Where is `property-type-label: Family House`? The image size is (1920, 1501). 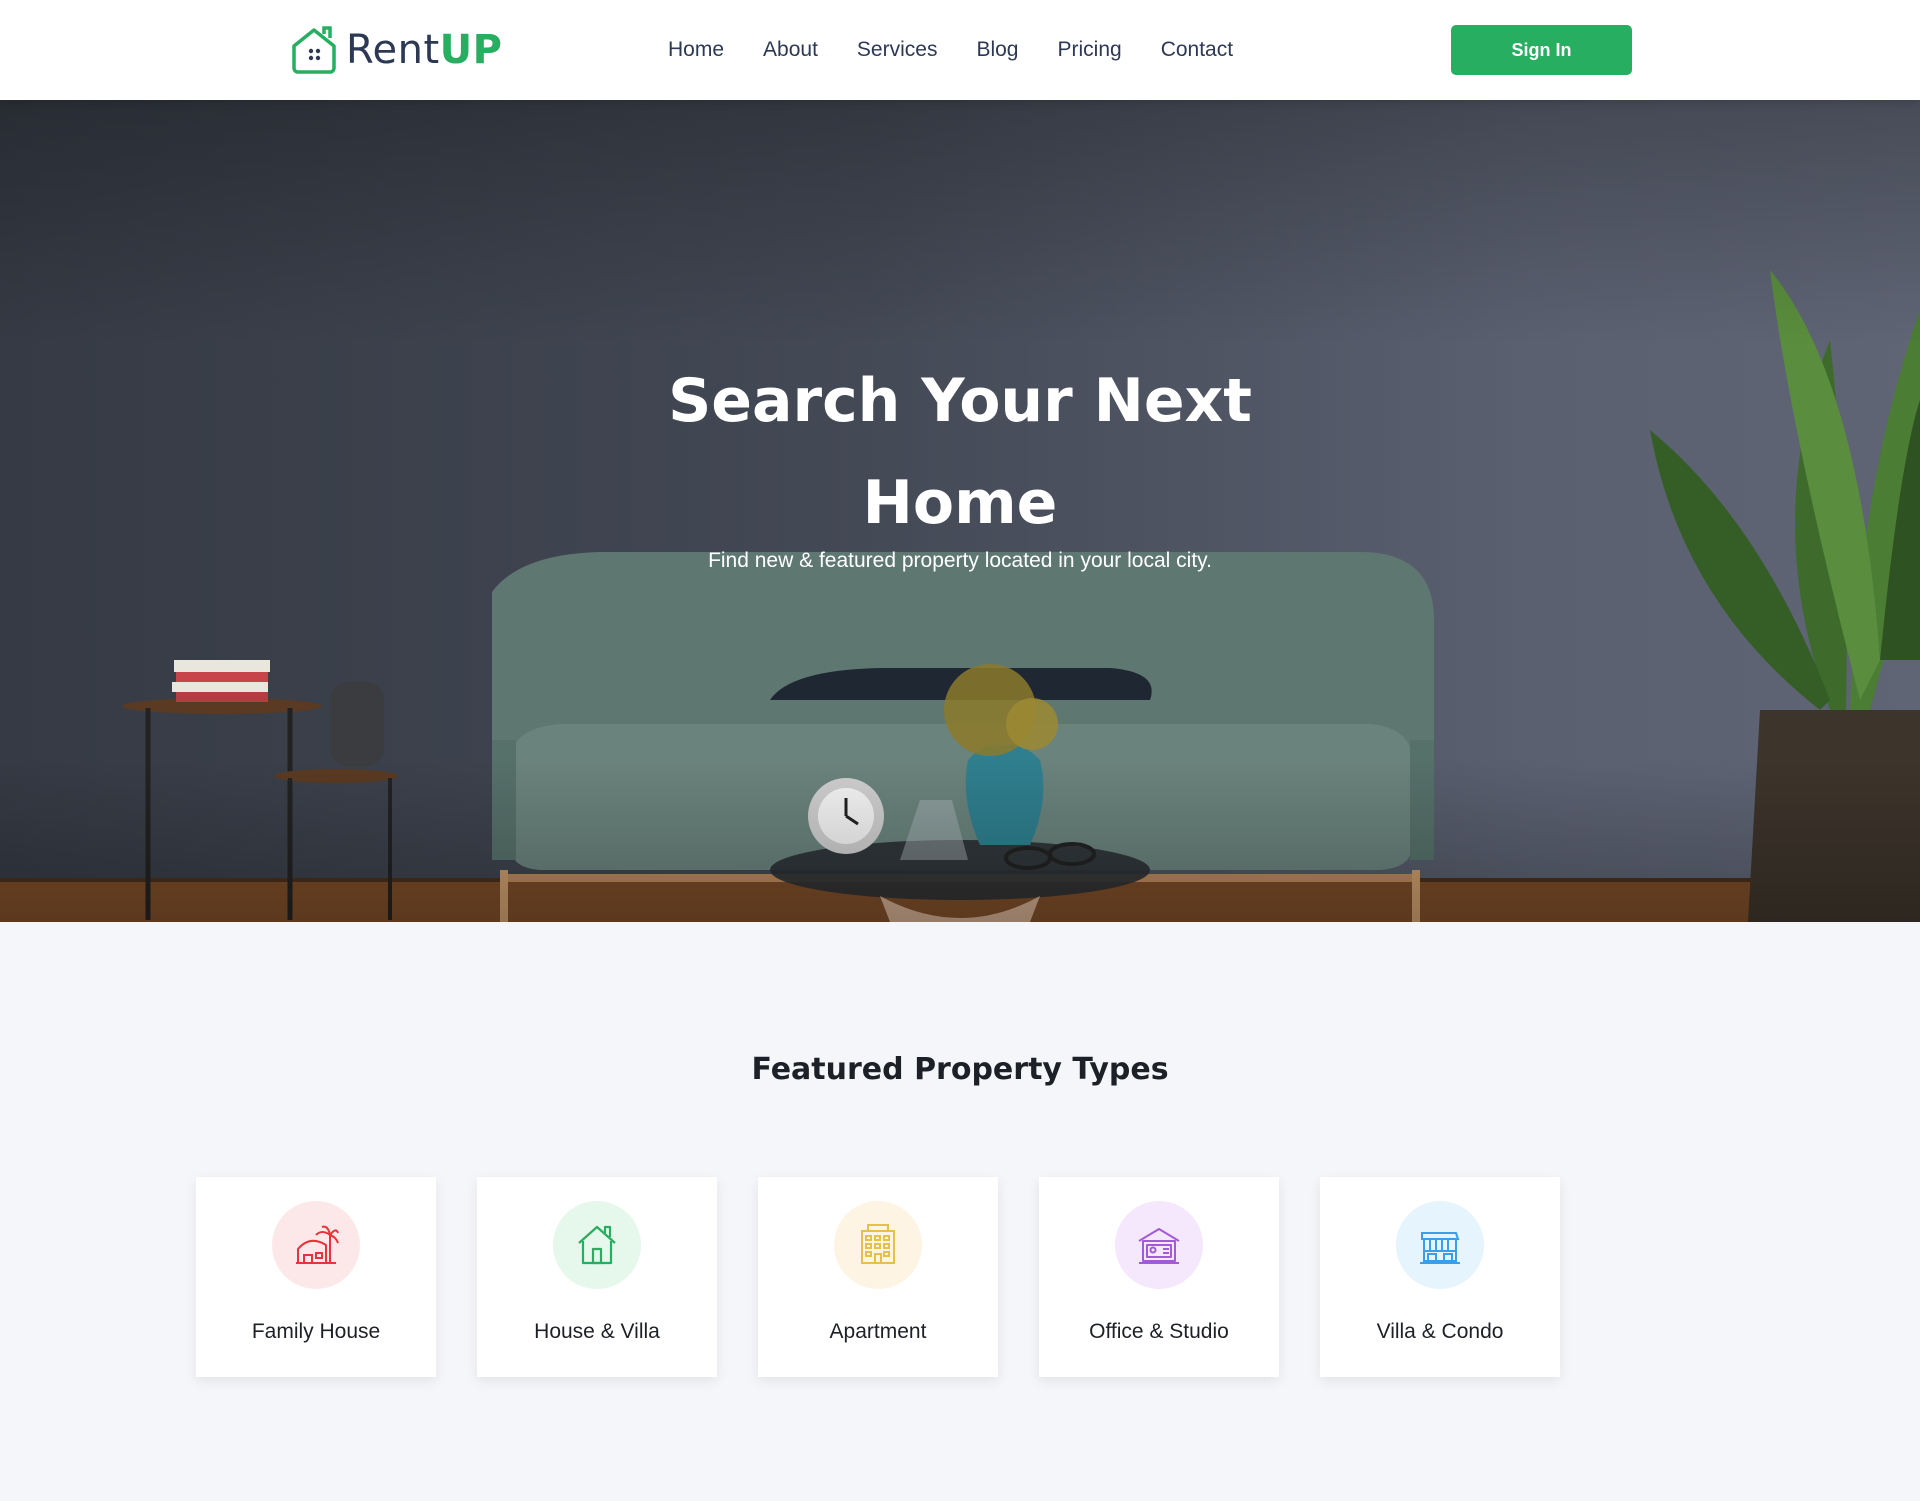 property-type-label: Family House is located at coordinates (316, 1331).